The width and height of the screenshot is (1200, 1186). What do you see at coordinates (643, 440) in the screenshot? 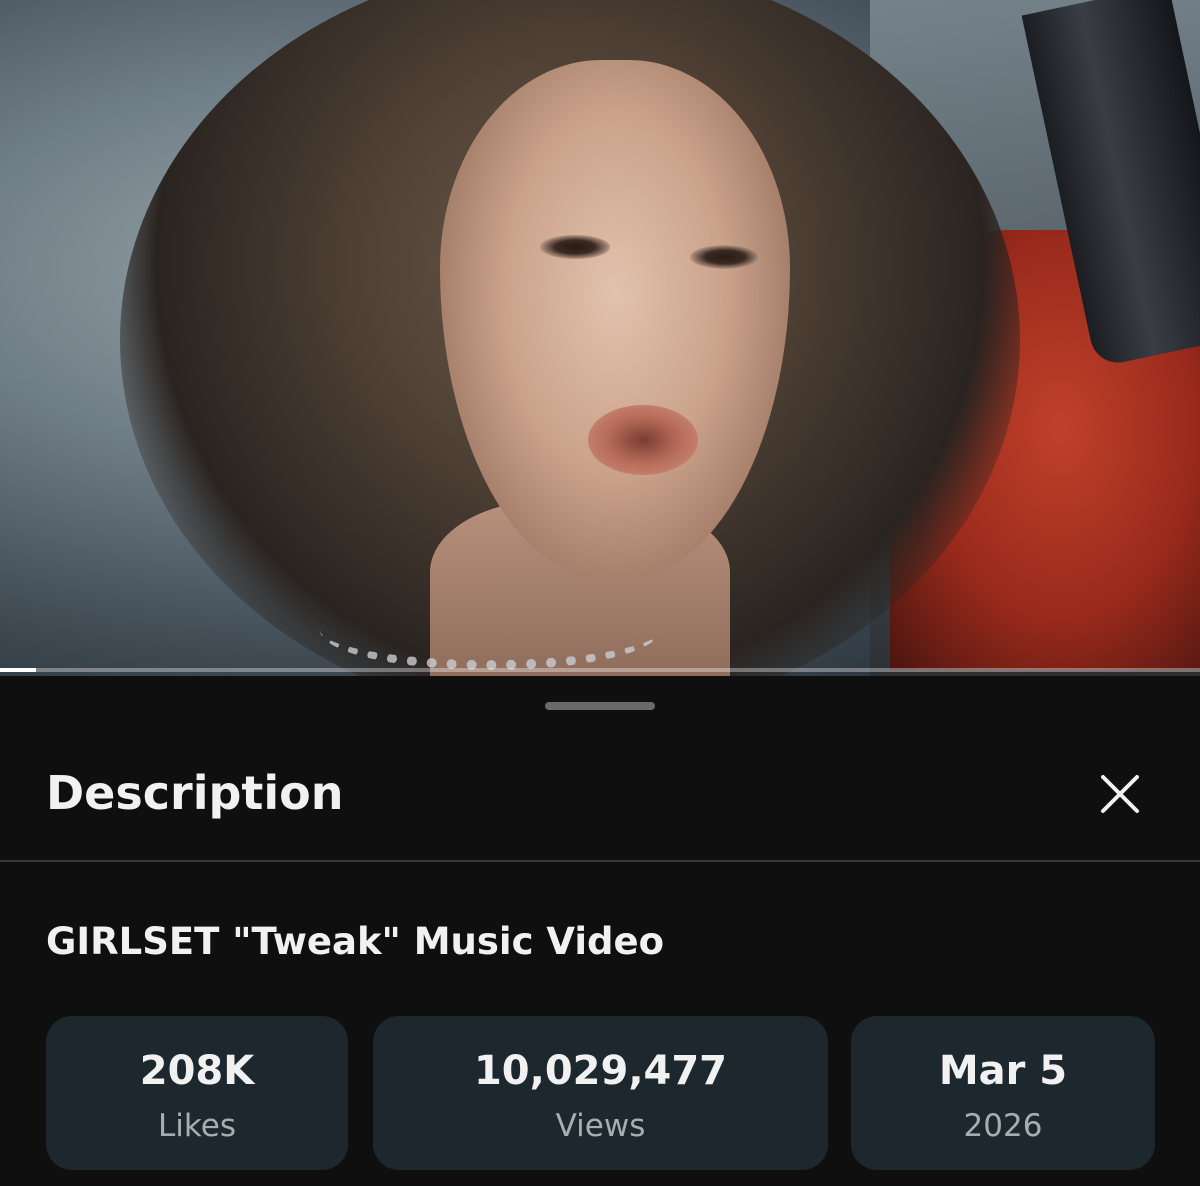
I see `video-subject-lips` at bounding box center [643, 440].